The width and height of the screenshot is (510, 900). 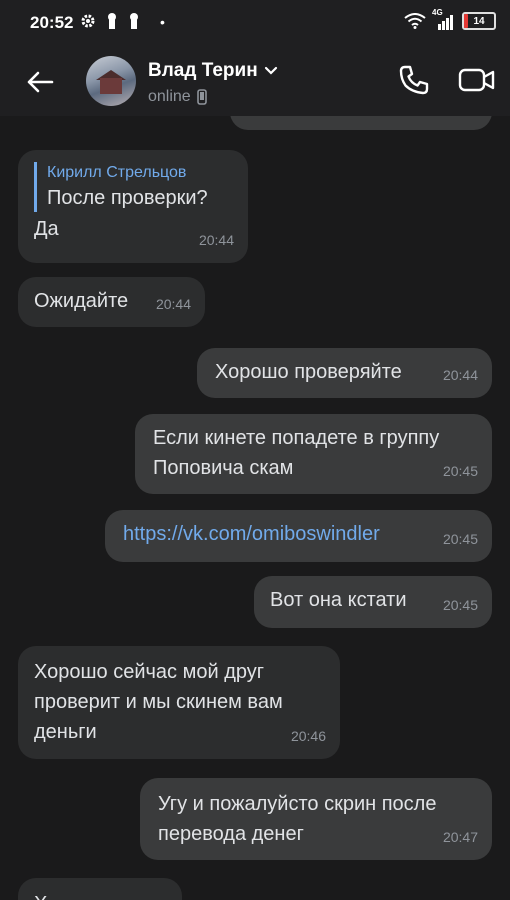 I want to click on battery-icon: 14, so click(x=479, y=21).